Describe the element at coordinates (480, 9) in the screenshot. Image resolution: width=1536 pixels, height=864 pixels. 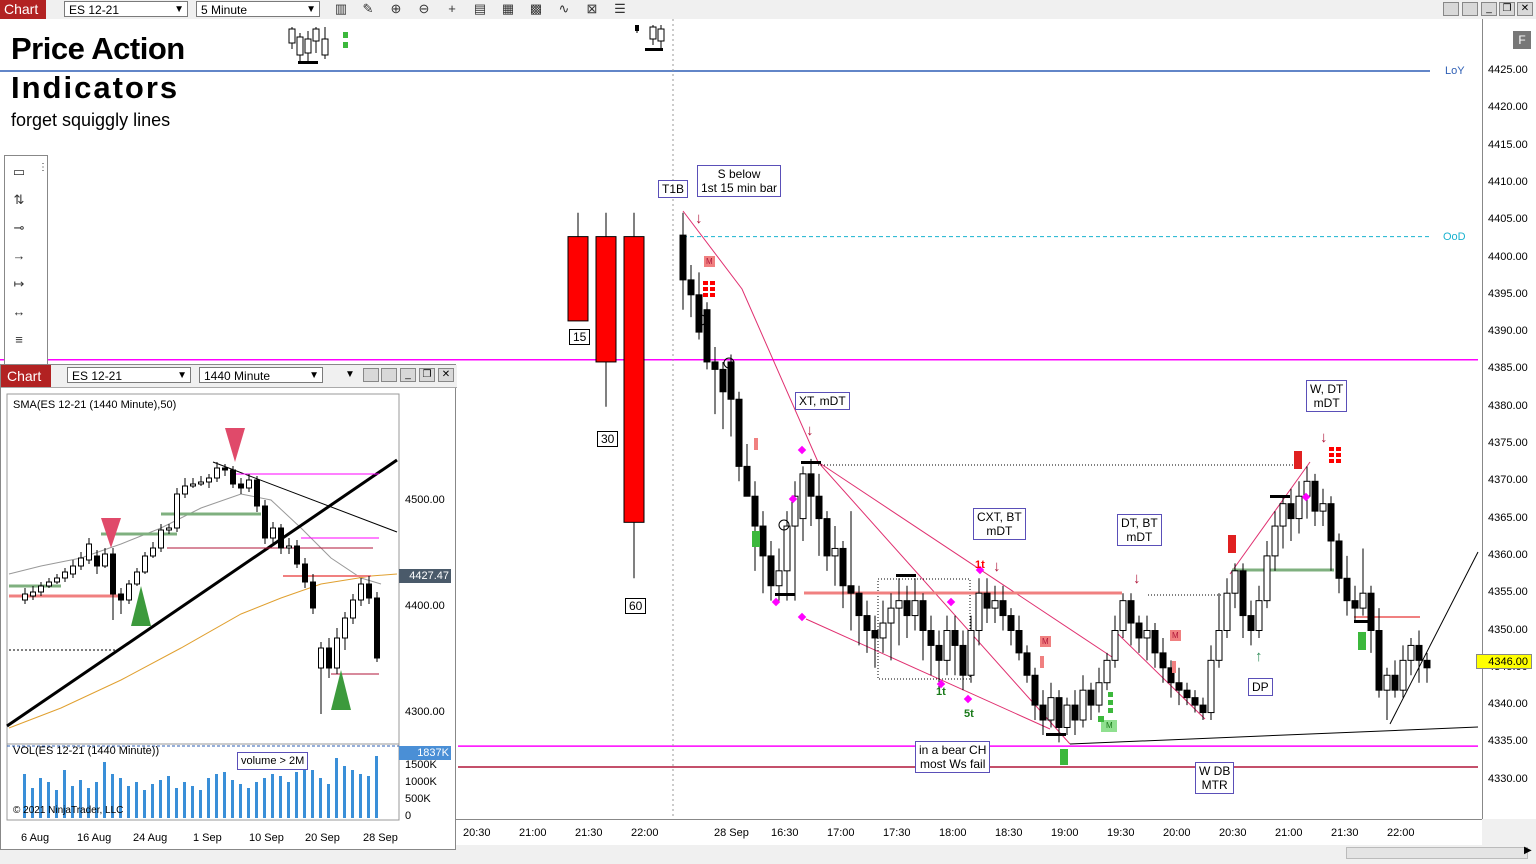
I see `data-box-icon: ▤` at that location.